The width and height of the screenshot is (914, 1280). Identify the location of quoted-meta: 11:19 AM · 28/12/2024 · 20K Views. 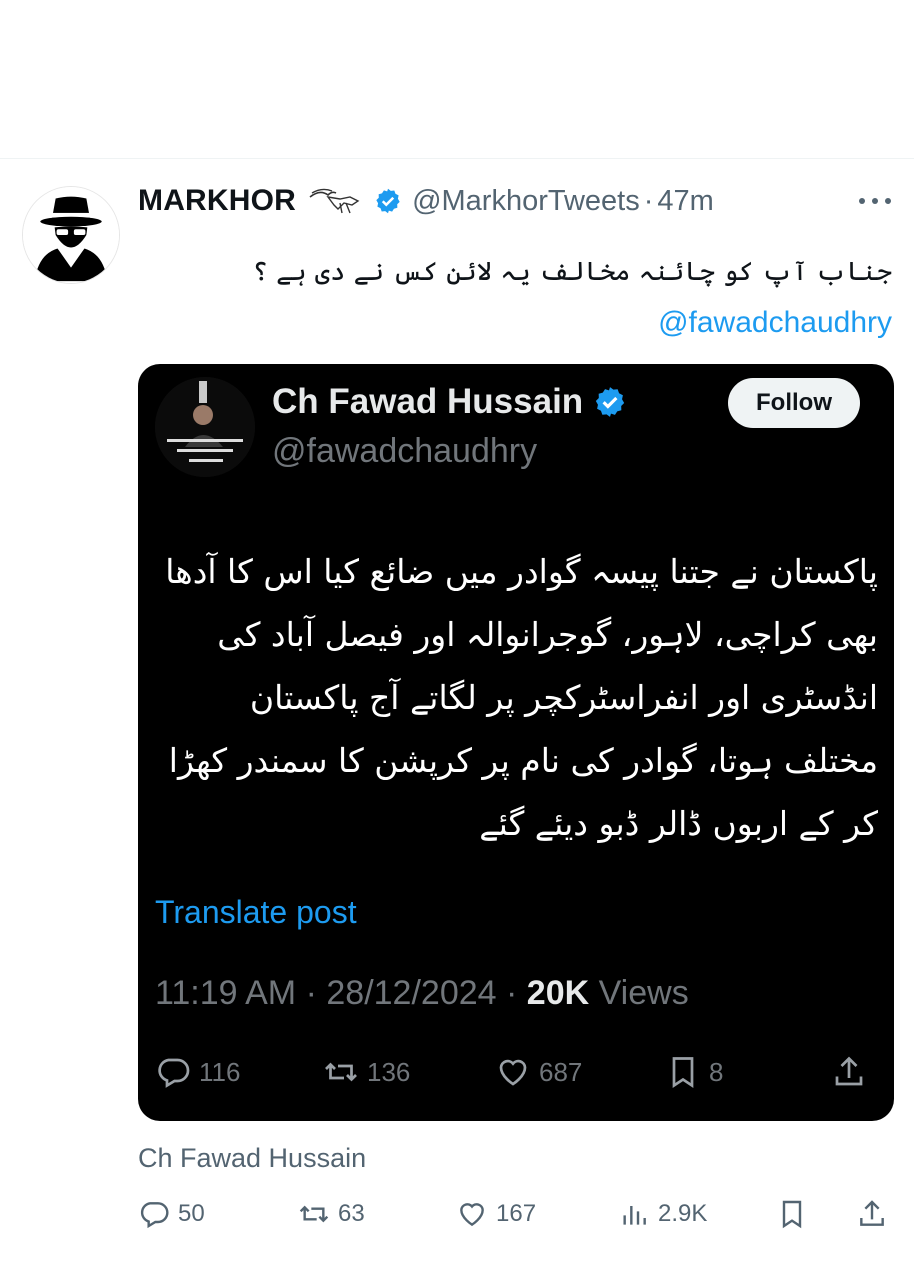
(422, 993).